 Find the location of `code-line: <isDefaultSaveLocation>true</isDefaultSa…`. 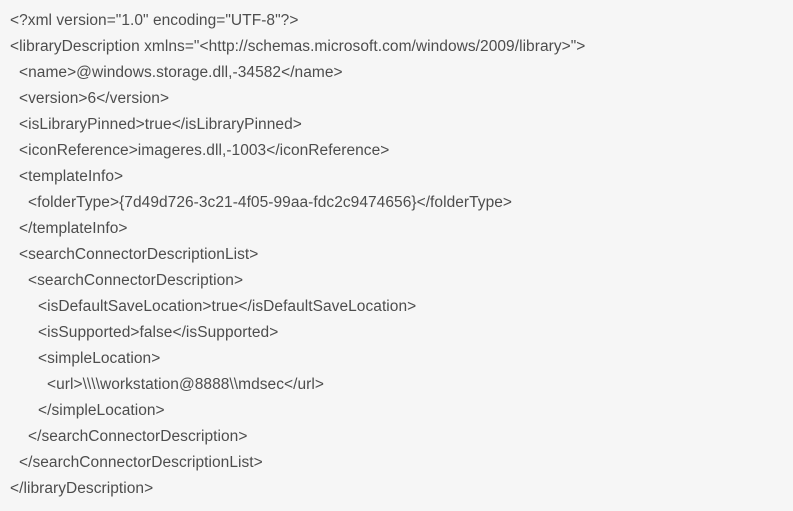

code-line: <isDefaultSaveLocation>true</isDefaultSa… is located at coordinates (227, 306).